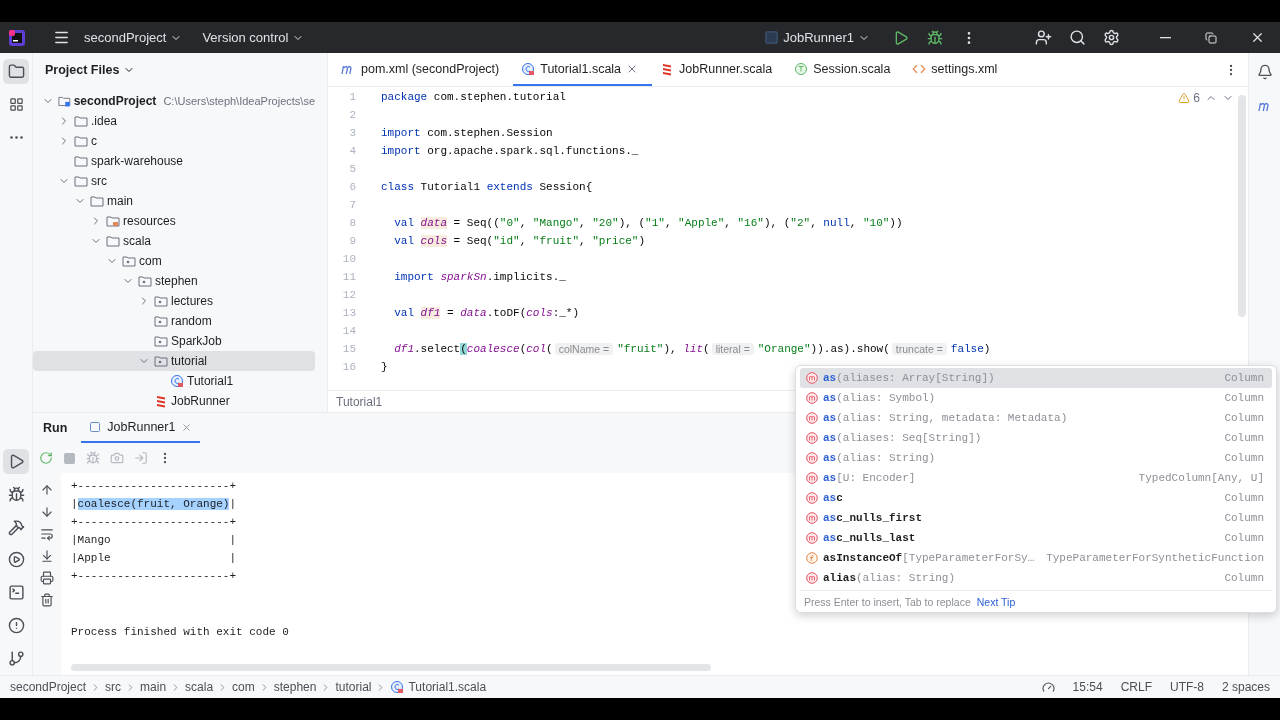 The height and width of the screenshot is (720, 1280). I want to click on tree-item: .idea, so click(174, 121).